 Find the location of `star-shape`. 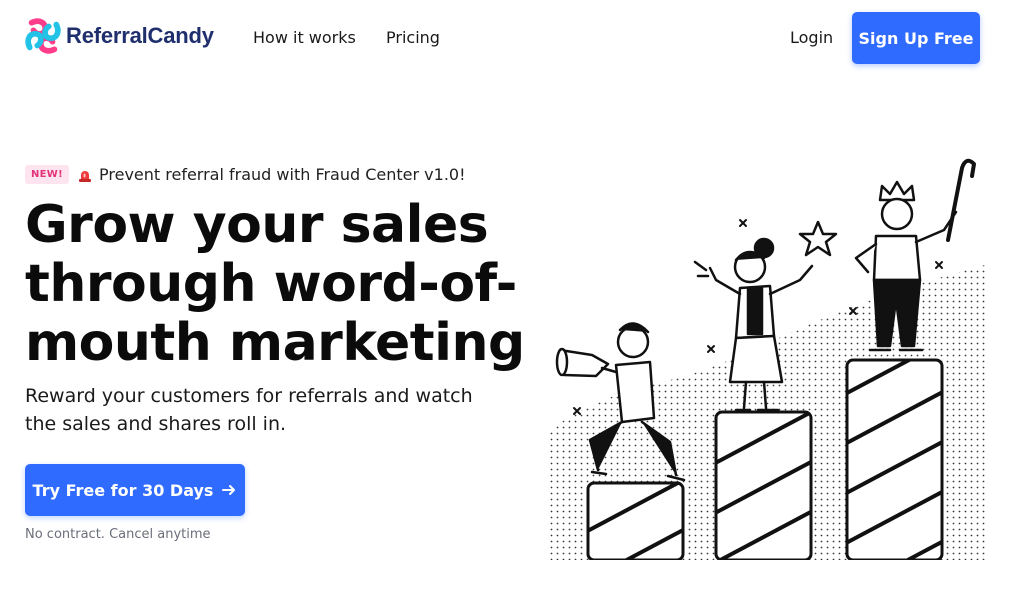

star-shape is located at coordinates (818, 238).